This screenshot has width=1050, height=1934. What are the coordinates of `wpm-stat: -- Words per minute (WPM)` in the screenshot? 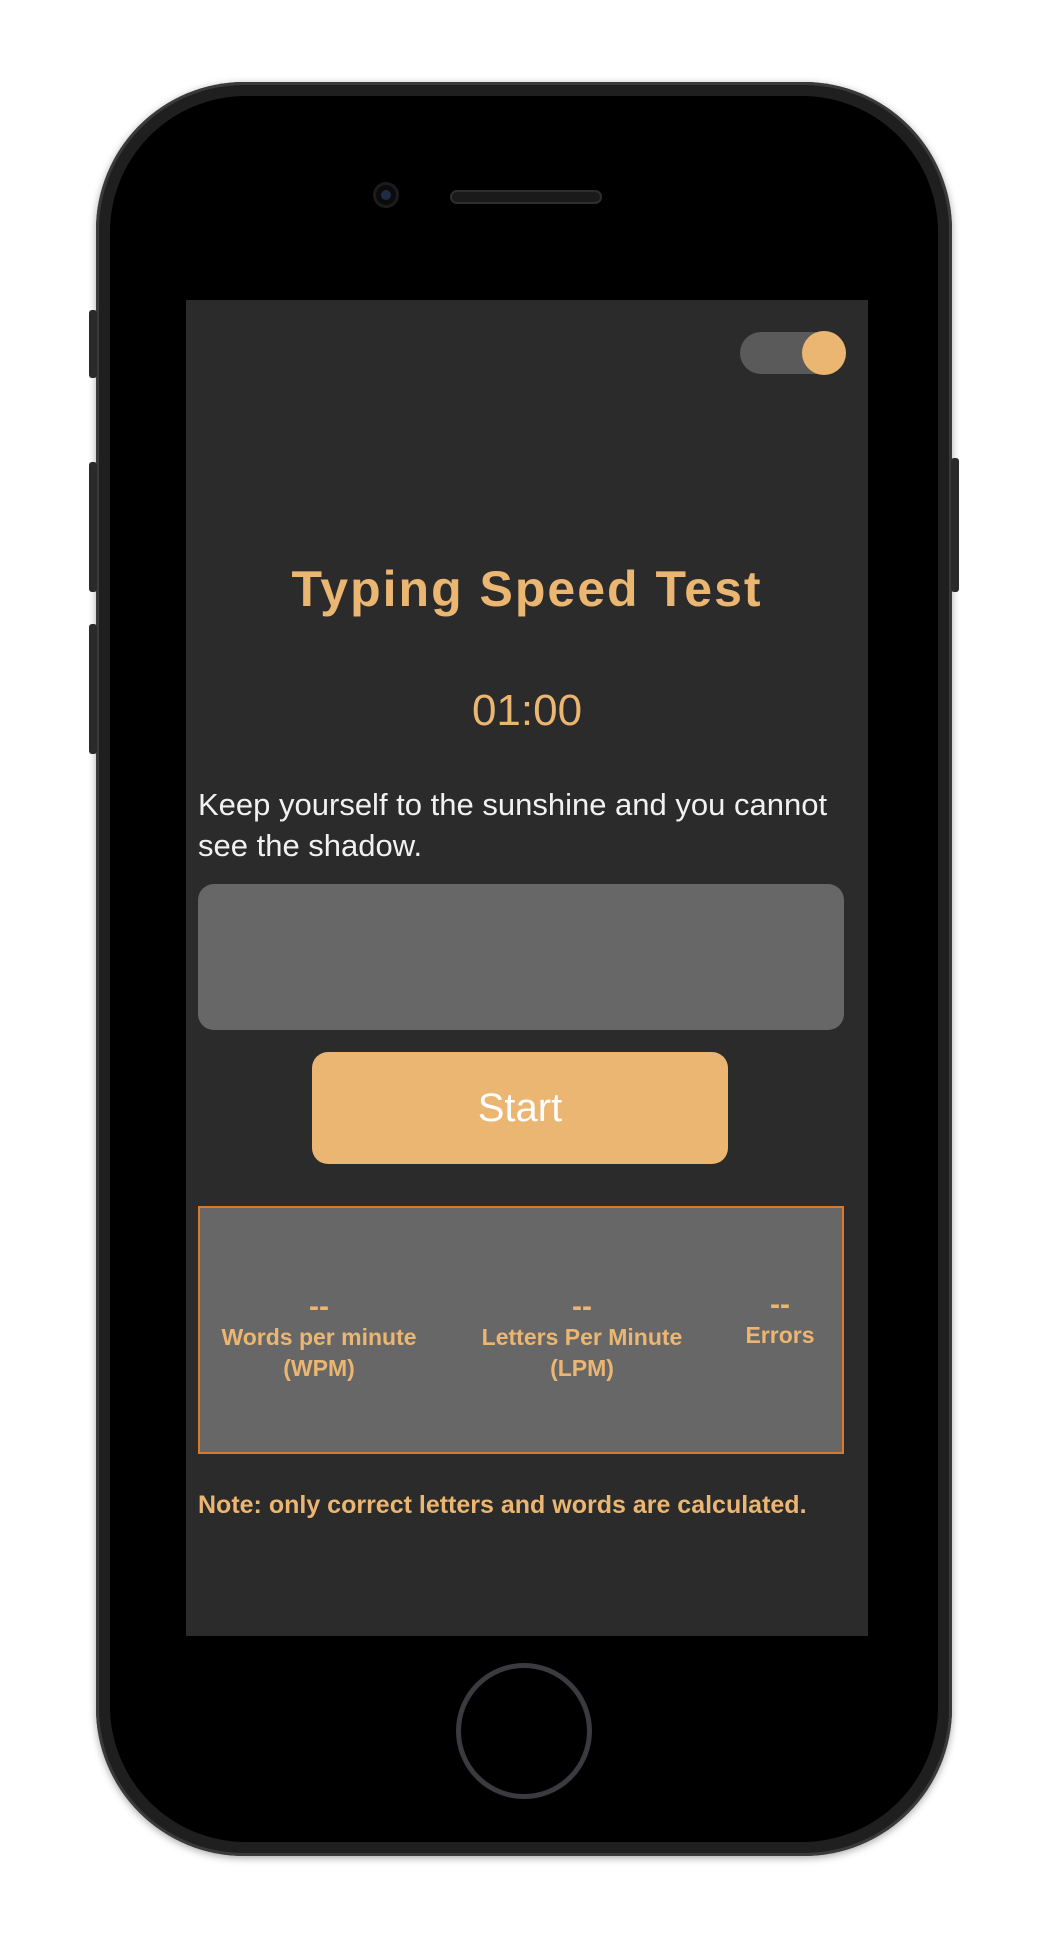 It's located at (319, 1338).